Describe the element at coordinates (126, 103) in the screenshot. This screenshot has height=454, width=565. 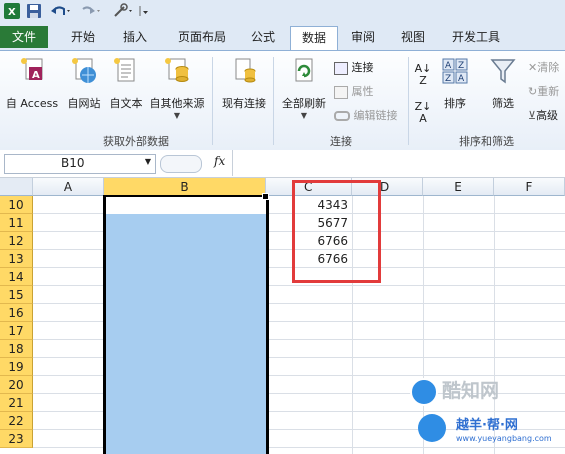
I see `from-text-label: 自文本` at that location.